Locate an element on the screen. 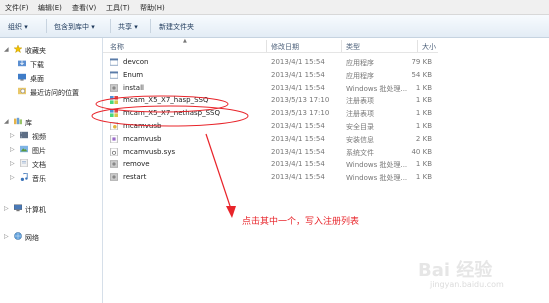  nav-favorites: 收藏夹 is located at coordinates (35, 51).